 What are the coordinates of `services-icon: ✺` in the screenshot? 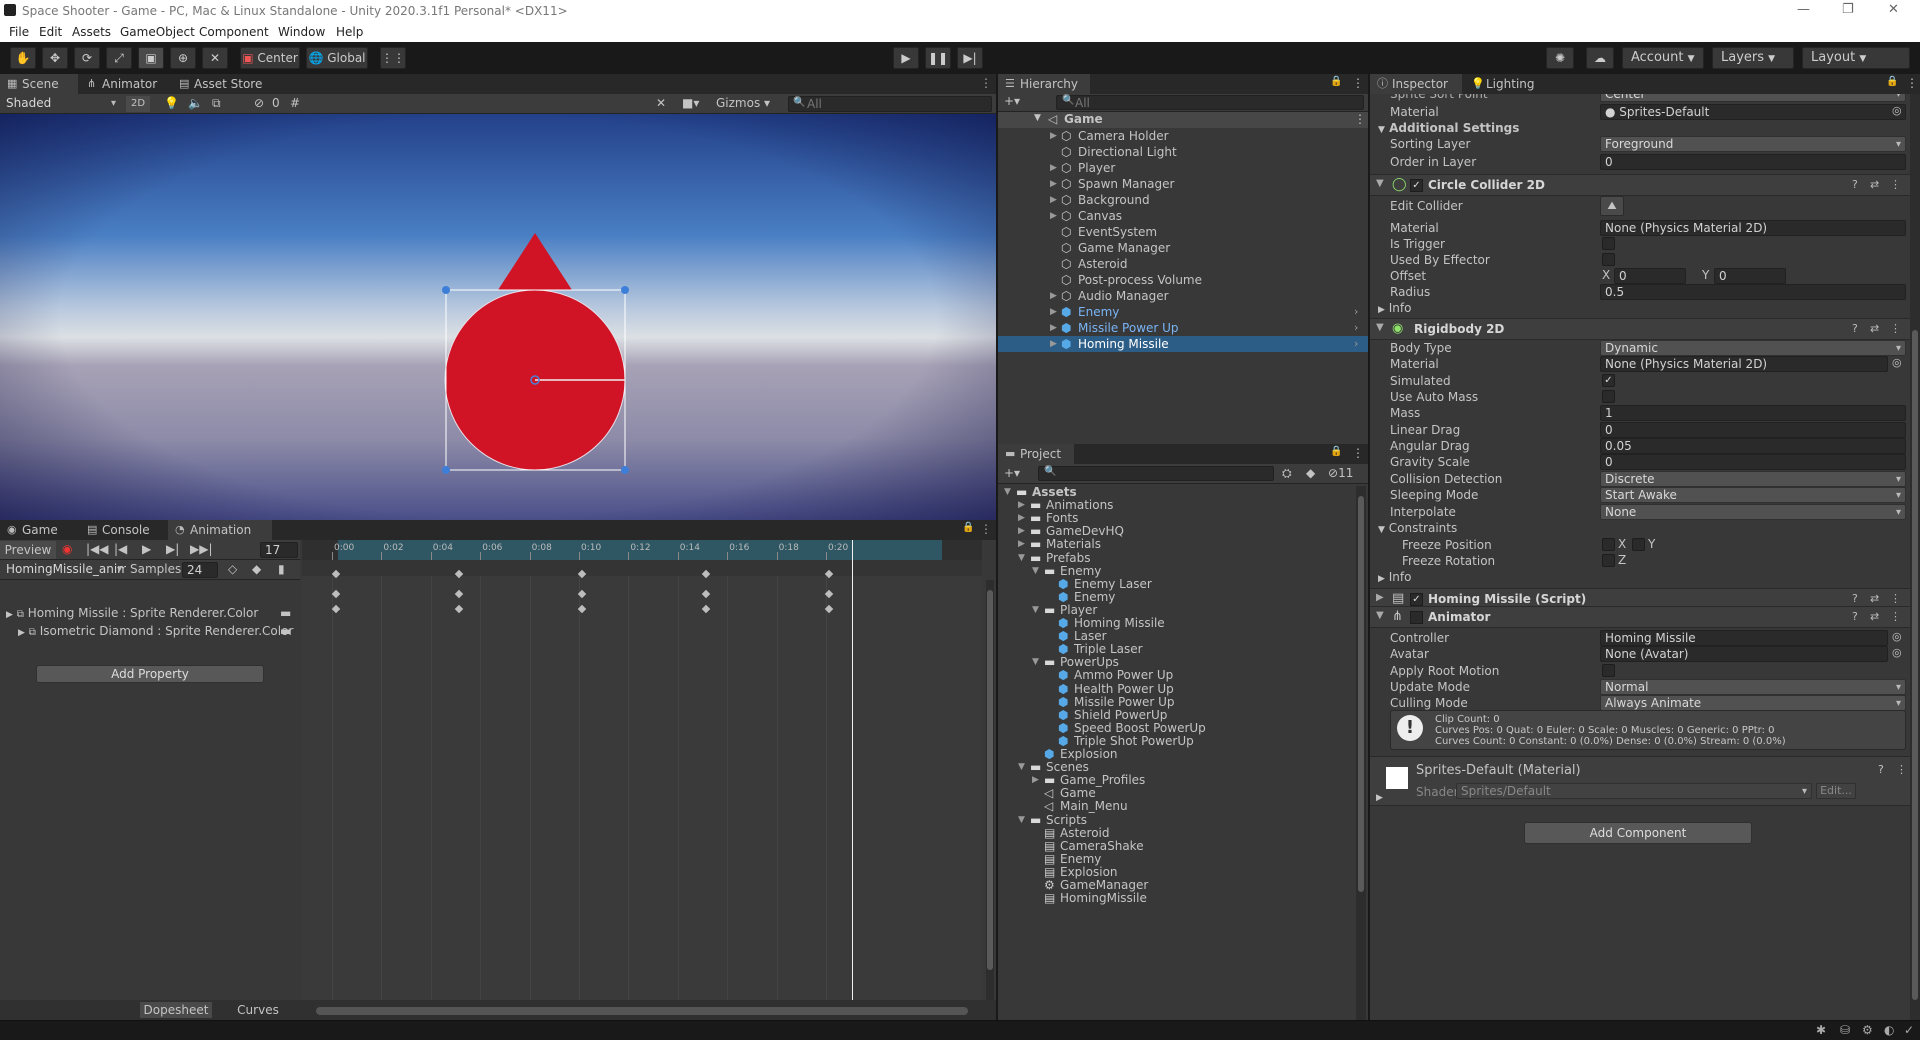 It's located at (1560, 58).